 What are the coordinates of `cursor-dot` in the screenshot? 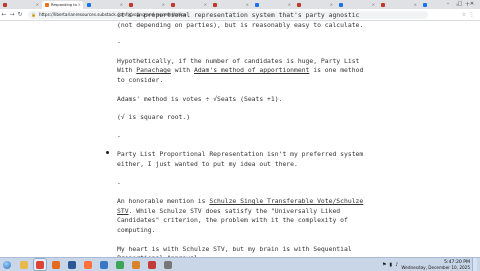 It's located at (107, 152).